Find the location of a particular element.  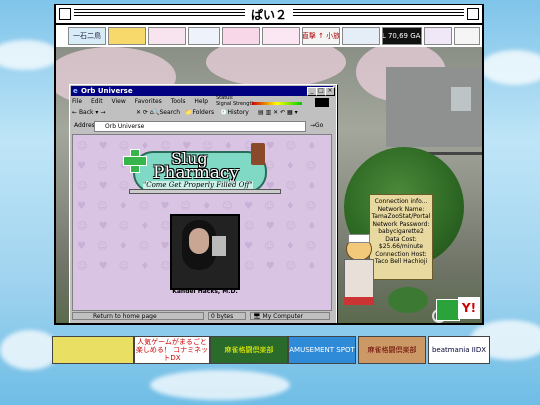

browser-title: Orb Universe is located at coordinates (107, 91).